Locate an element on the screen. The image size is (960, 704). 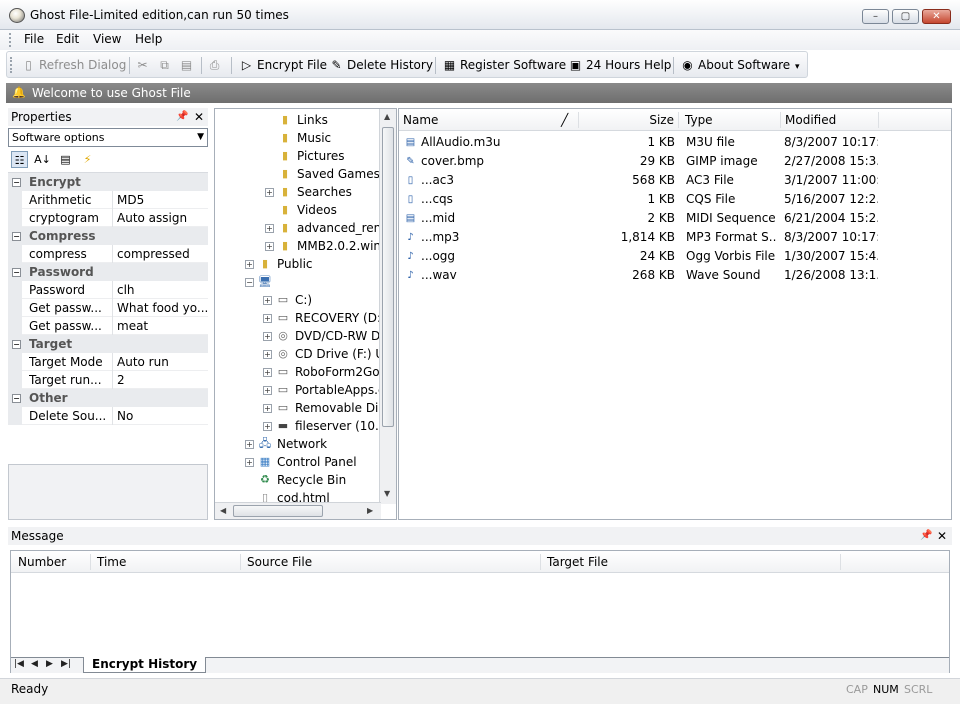
cut-button: ✂ is located at coordinates (142, 65).